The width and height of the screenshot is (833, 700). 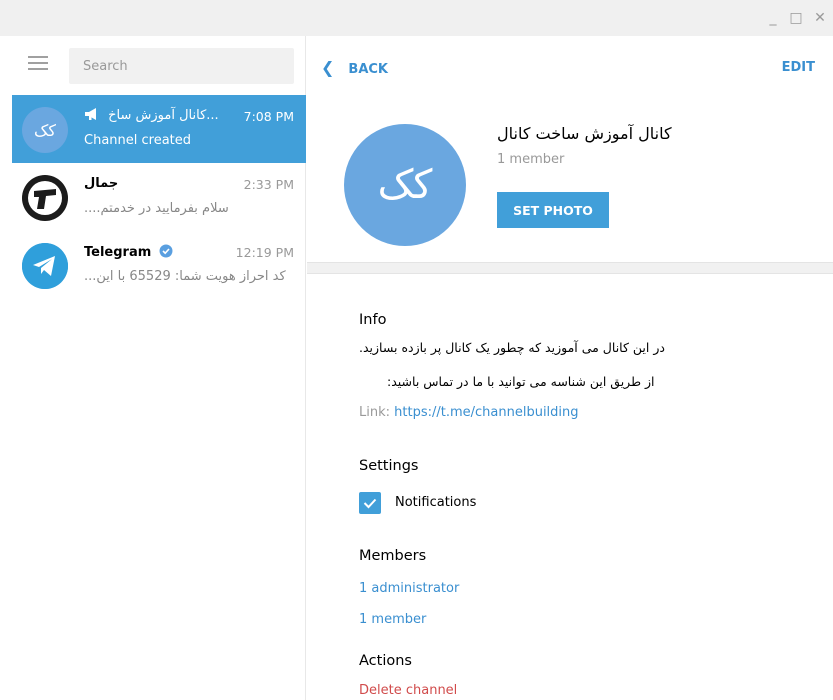 I want to click on avatar-initials: کک, so click(x=405, y=185).